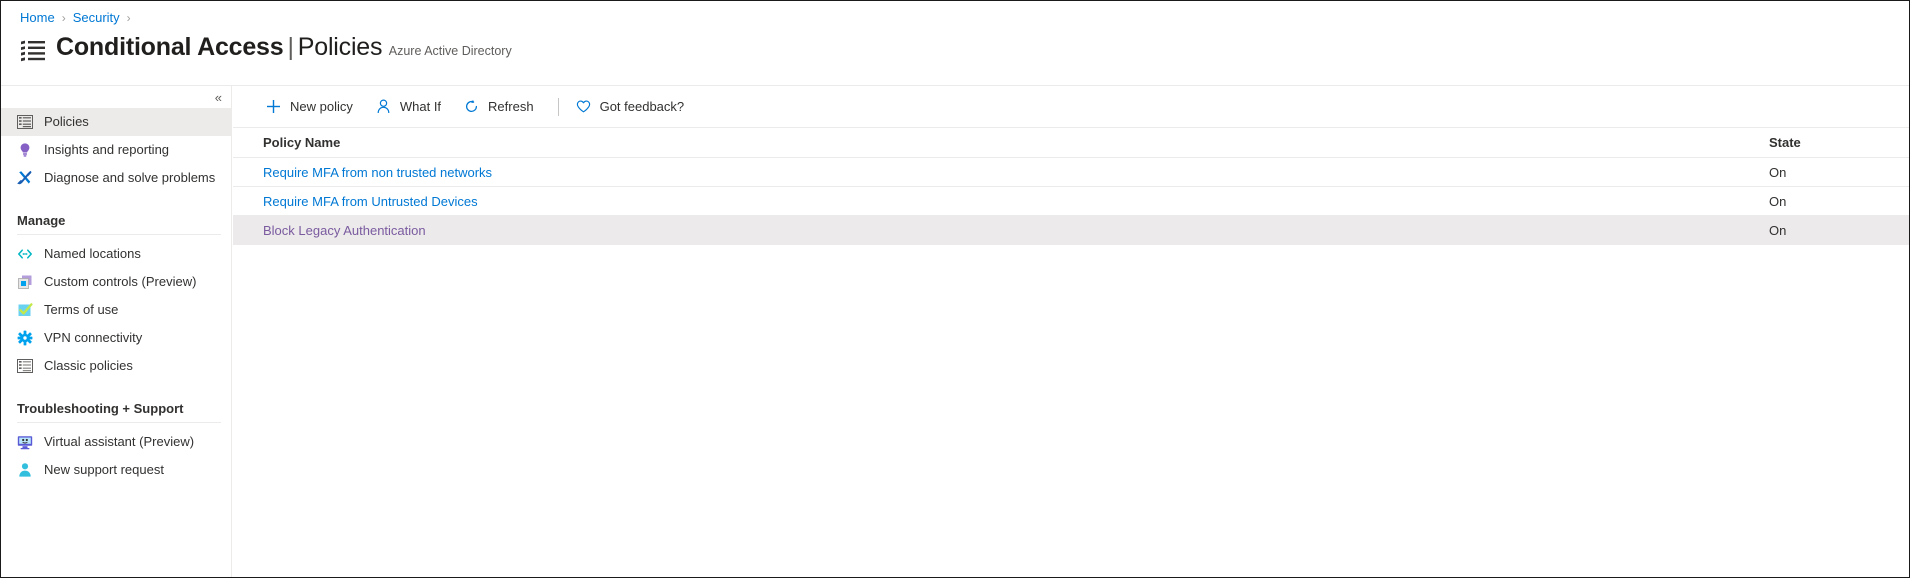 This screenshot has width=1910, height=578. I want to click on checkbox-checked-icon, so click(25, 310).